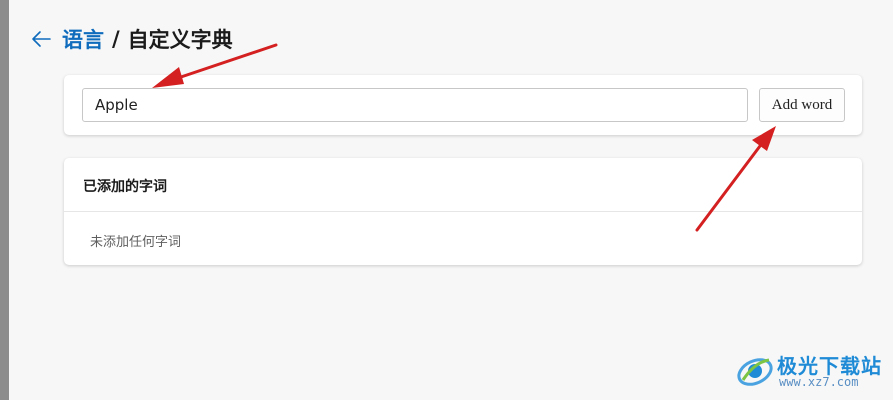 The image size is (893, 400). Describe the element at coordinates (4, 200) in the screenshot. I see `window-left-edge` at that location.